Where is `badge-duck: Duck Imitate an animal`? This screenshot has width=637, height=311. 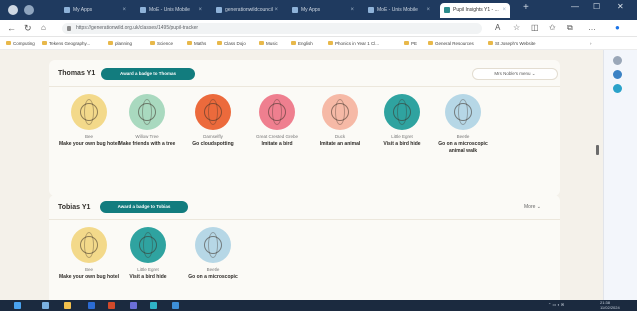 badge-duck: Duck Imitate an animal is located at coordinates (340, 121).